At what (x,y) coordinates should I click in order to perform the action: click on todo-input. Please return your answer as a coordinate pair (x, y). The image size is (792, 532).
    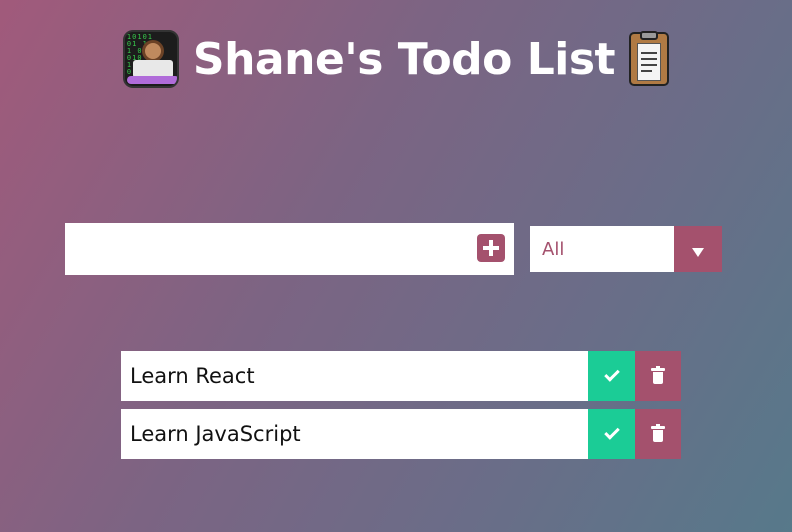
    Looking at the image, I should click on (289, 249).